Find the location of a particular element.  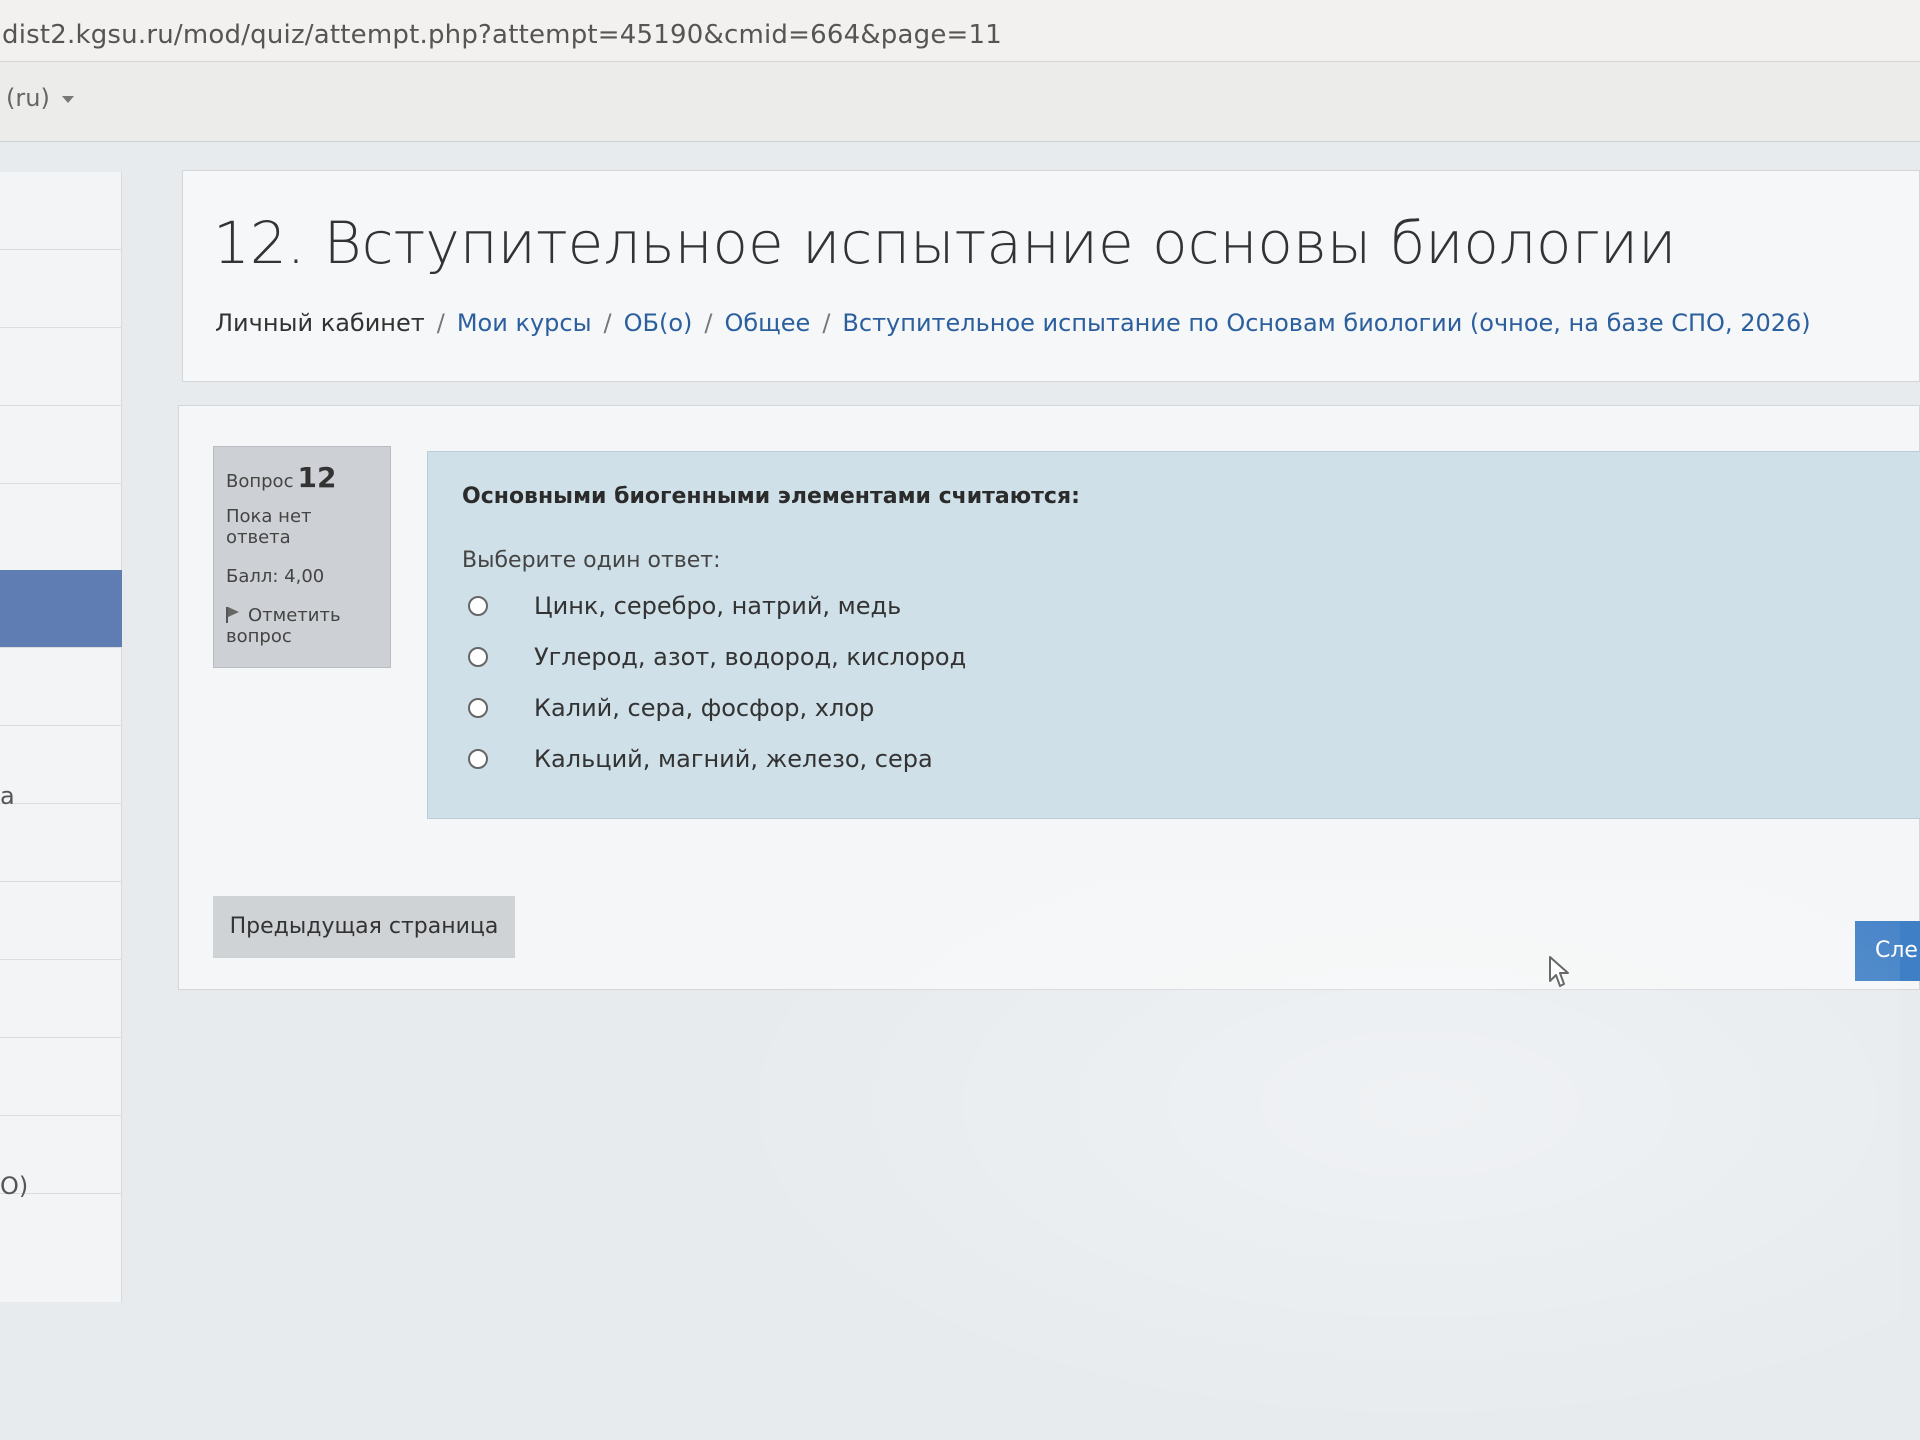

answer-option: Калий, сера, фосфор, хлор is located at coordinates (717, 719).